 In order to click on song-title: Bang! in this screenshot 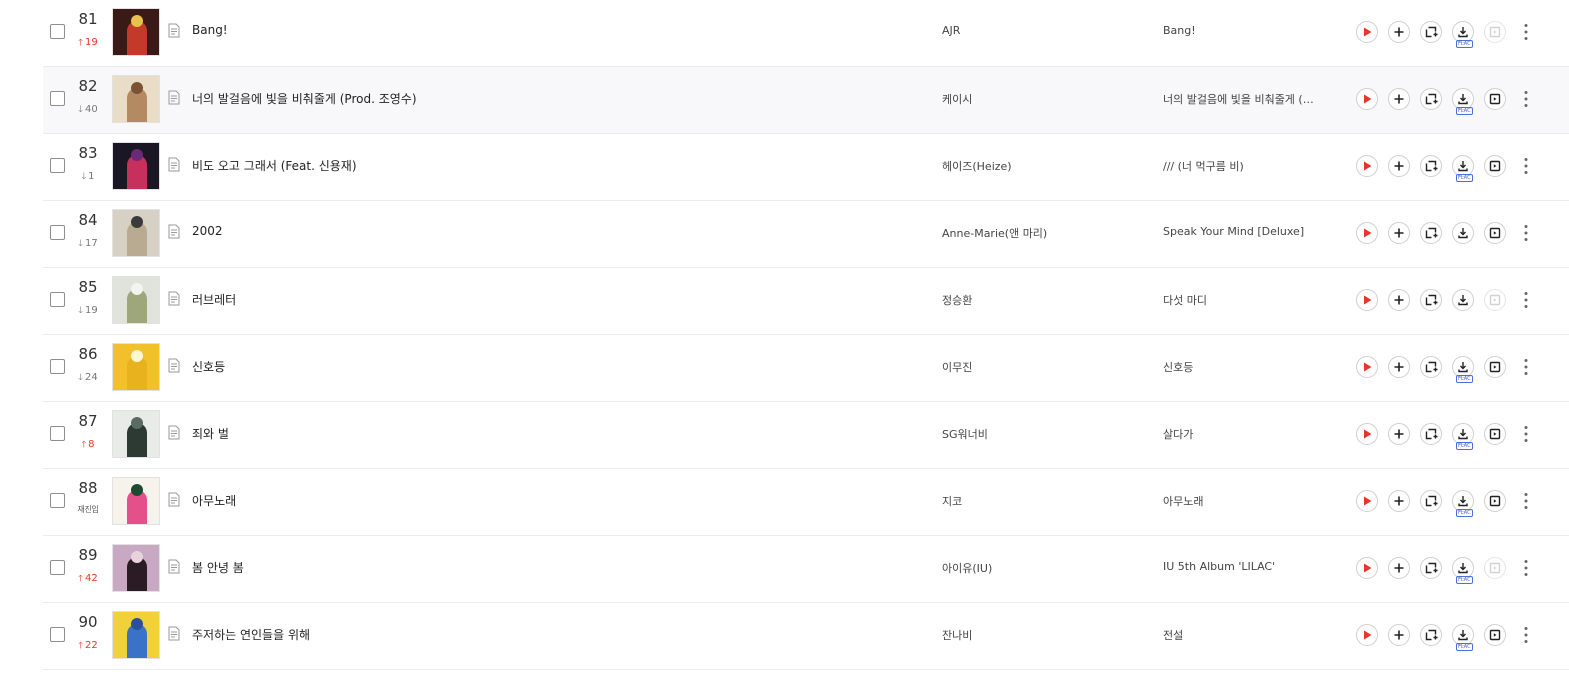, I will do `click(210, 30)`.